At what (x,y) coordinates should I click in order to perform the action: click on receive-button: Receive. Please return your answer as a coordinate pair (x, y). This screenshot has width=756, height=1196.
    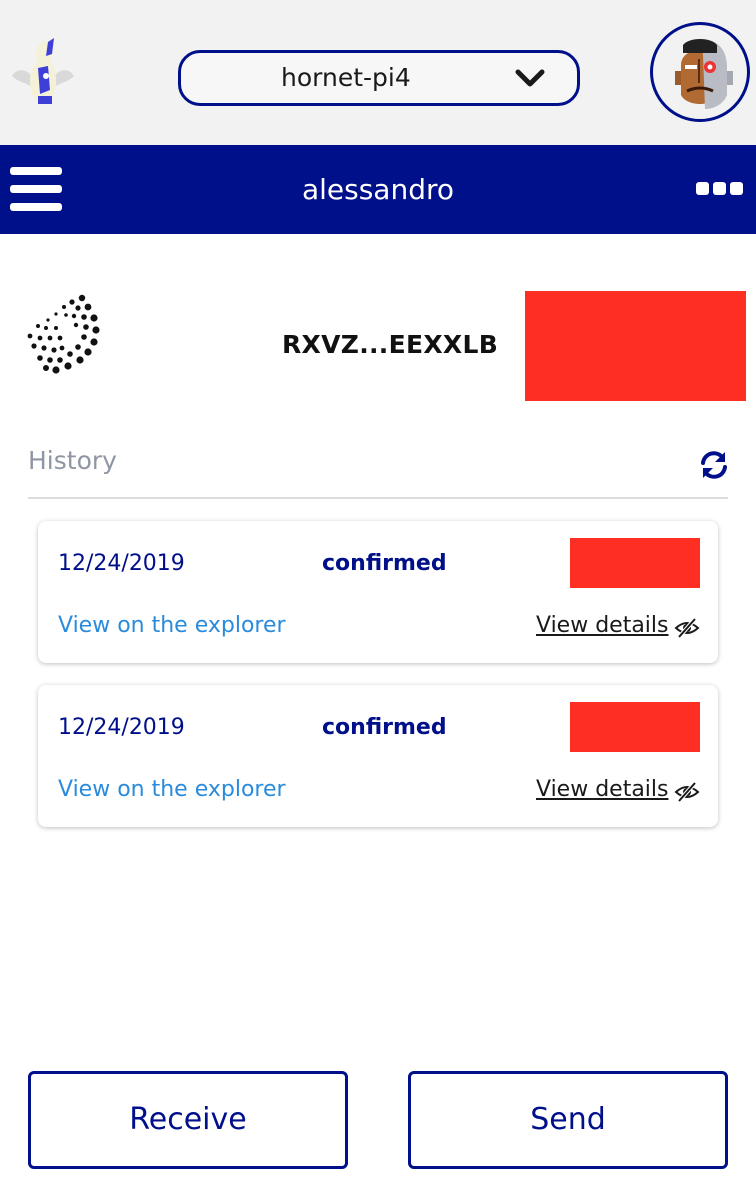
    Looking at the image, I should click on (188, 1120).